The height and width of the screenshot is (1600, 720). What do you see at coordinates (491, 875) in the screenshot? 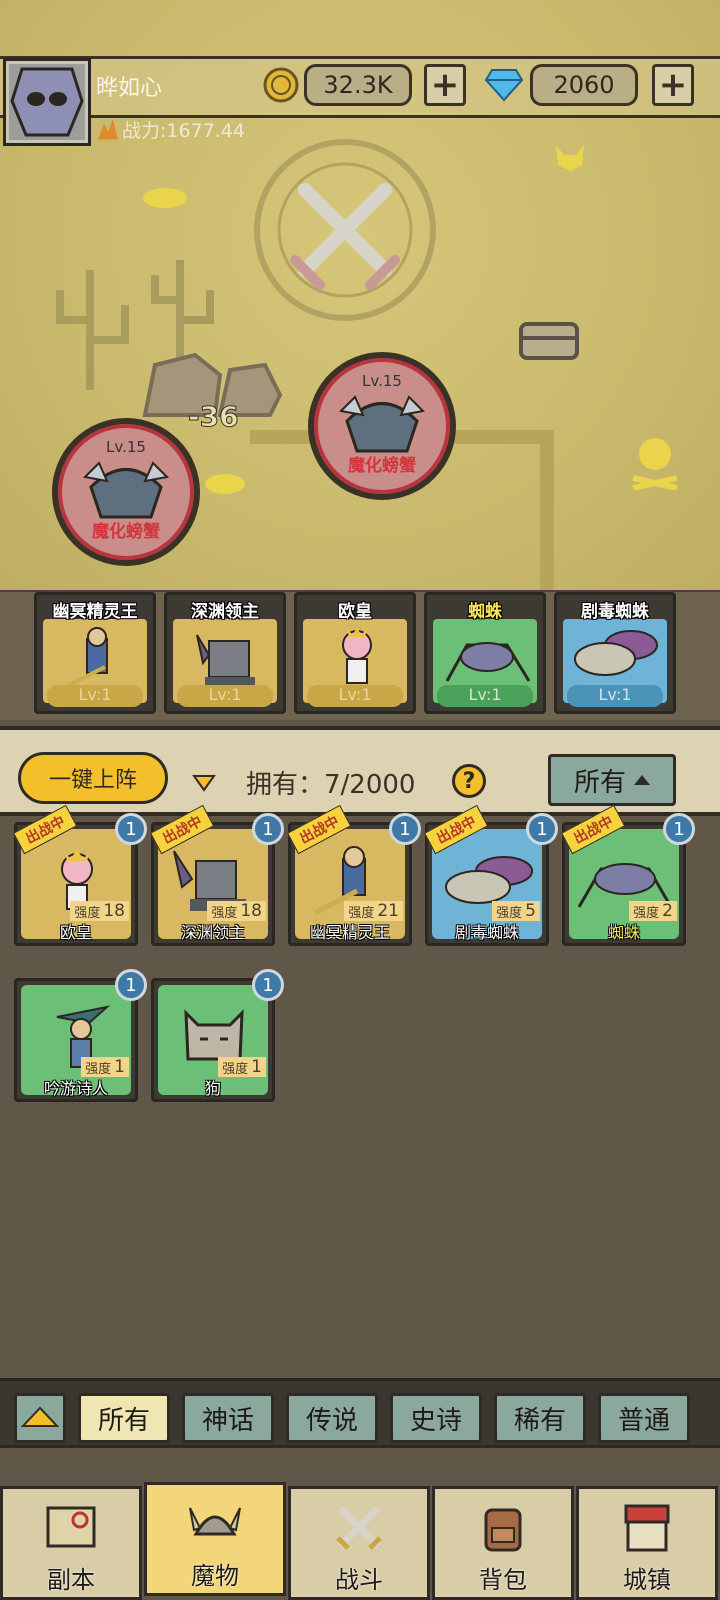
I see `monster-card: 出战中 强度 5 剧毒蜘蛛 1` at bounding box center [491, 875].